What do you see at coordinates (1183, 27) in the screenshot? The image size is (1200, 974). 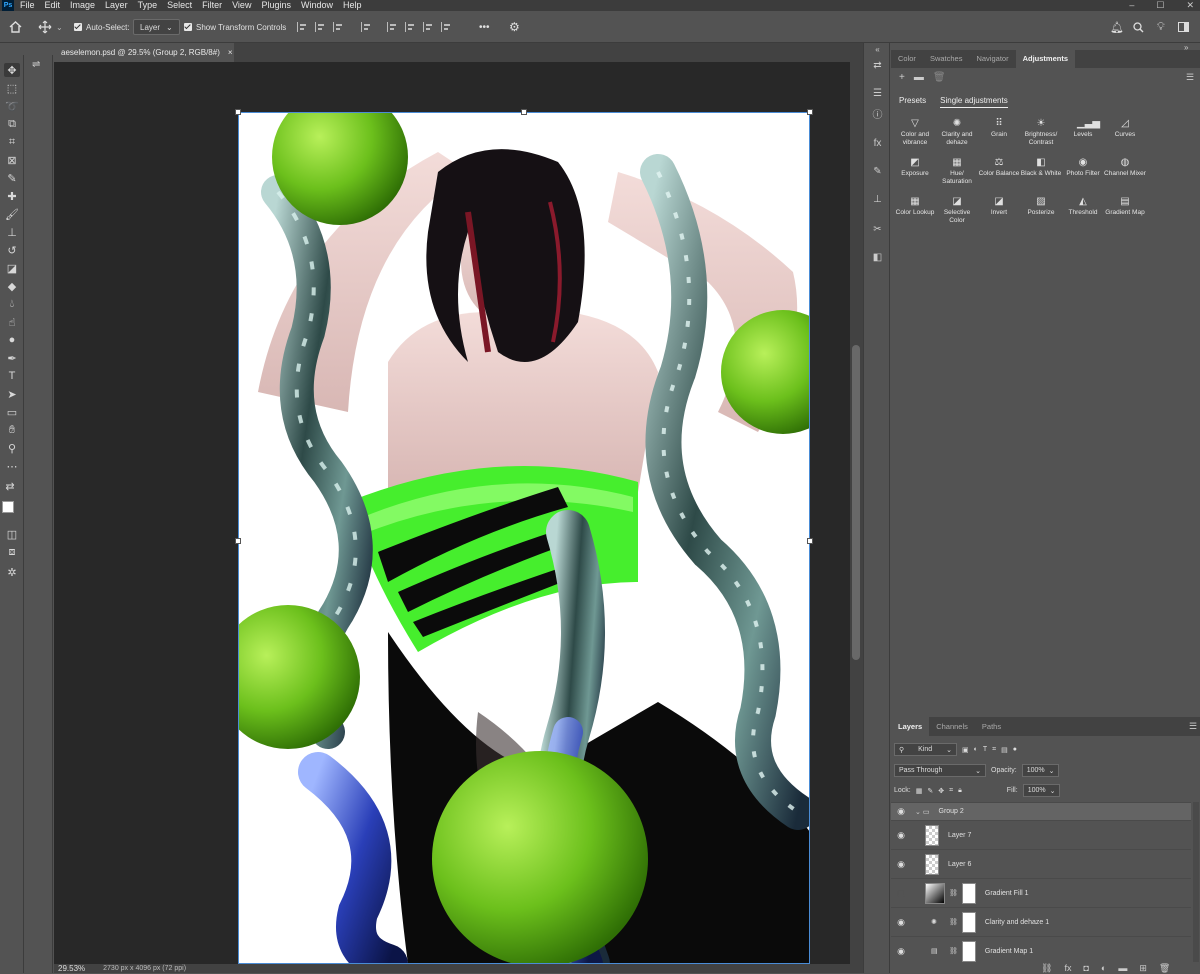 I see `workspace-icon` at bounding box center [1183, 27].